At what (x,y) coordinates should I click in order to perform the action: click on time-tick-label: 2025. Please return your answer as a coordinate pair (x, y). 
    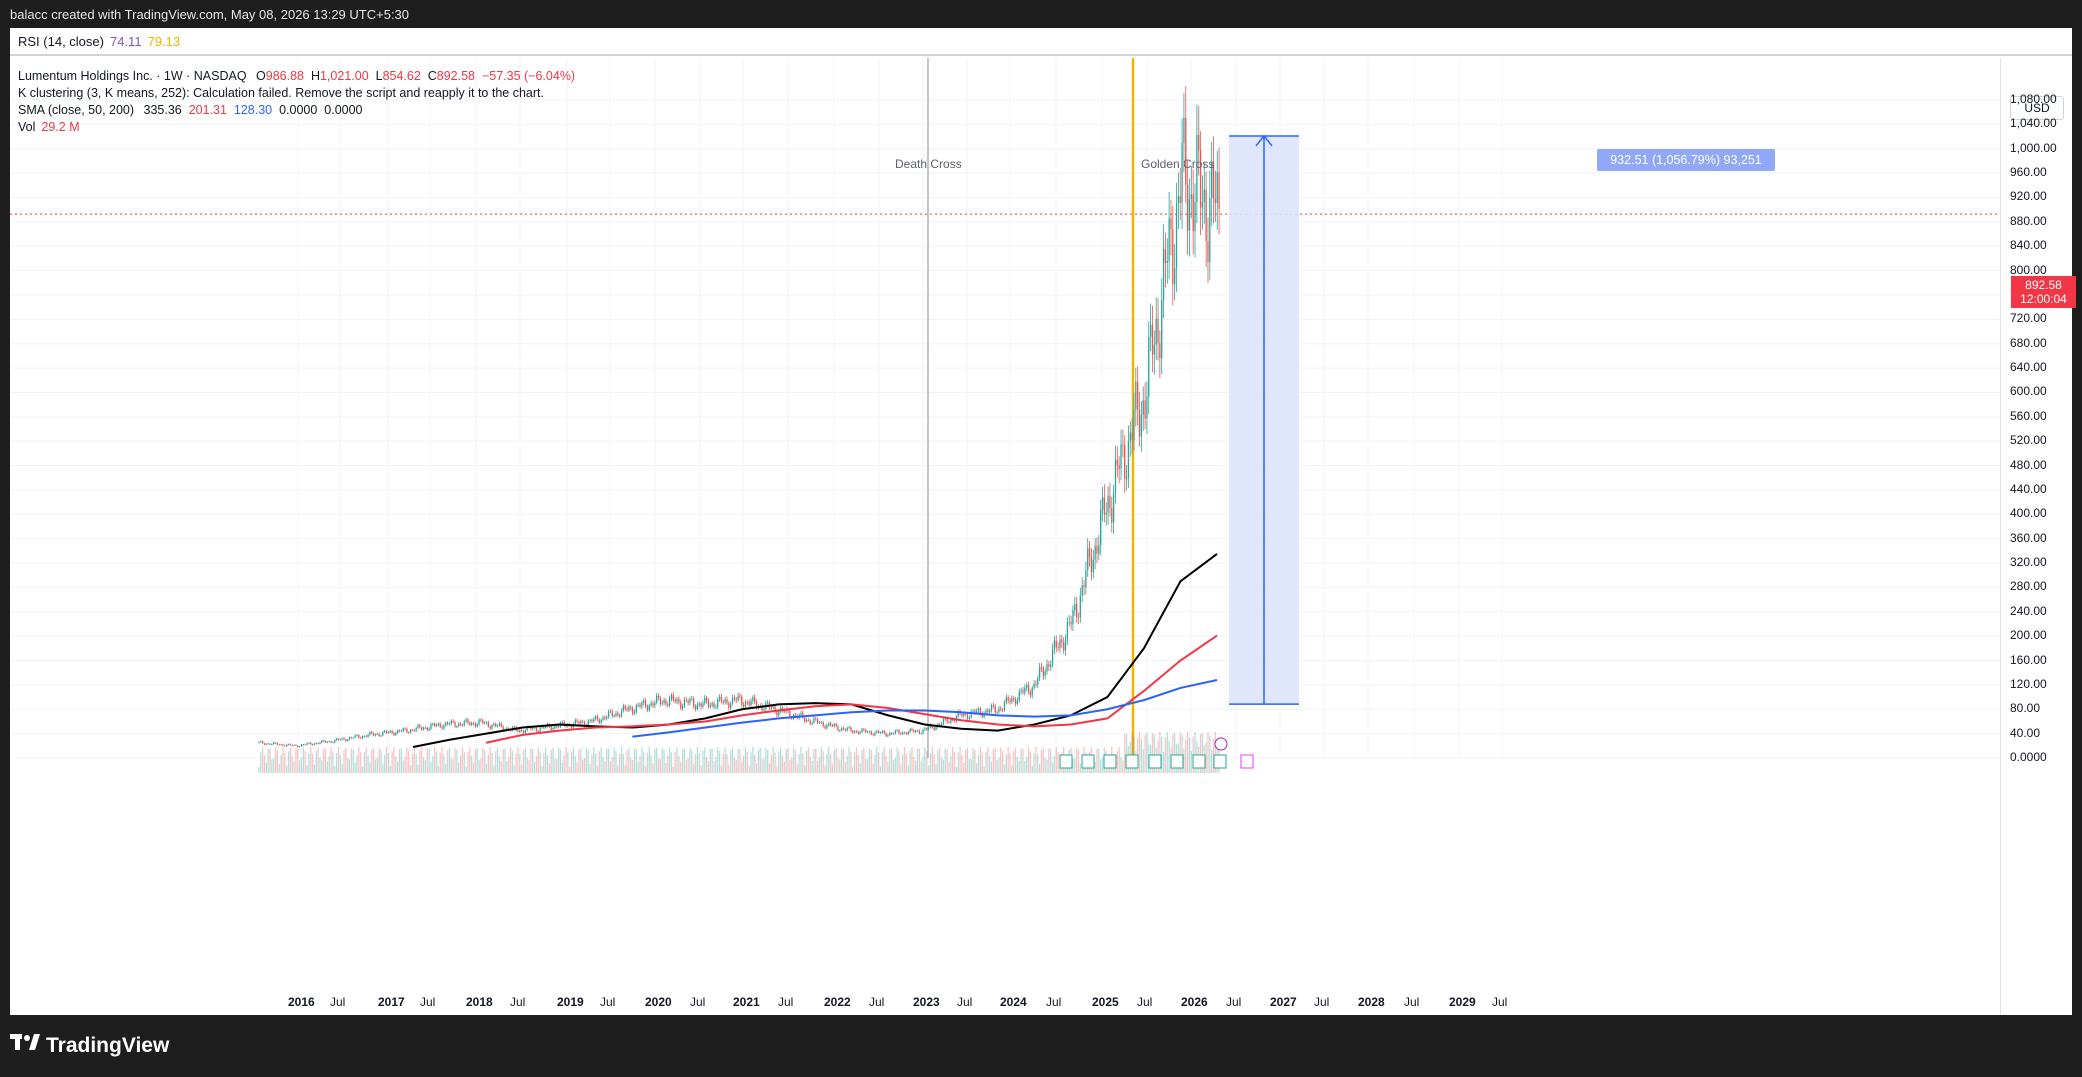
    Looking at the image, I should click on (1105, 1002).